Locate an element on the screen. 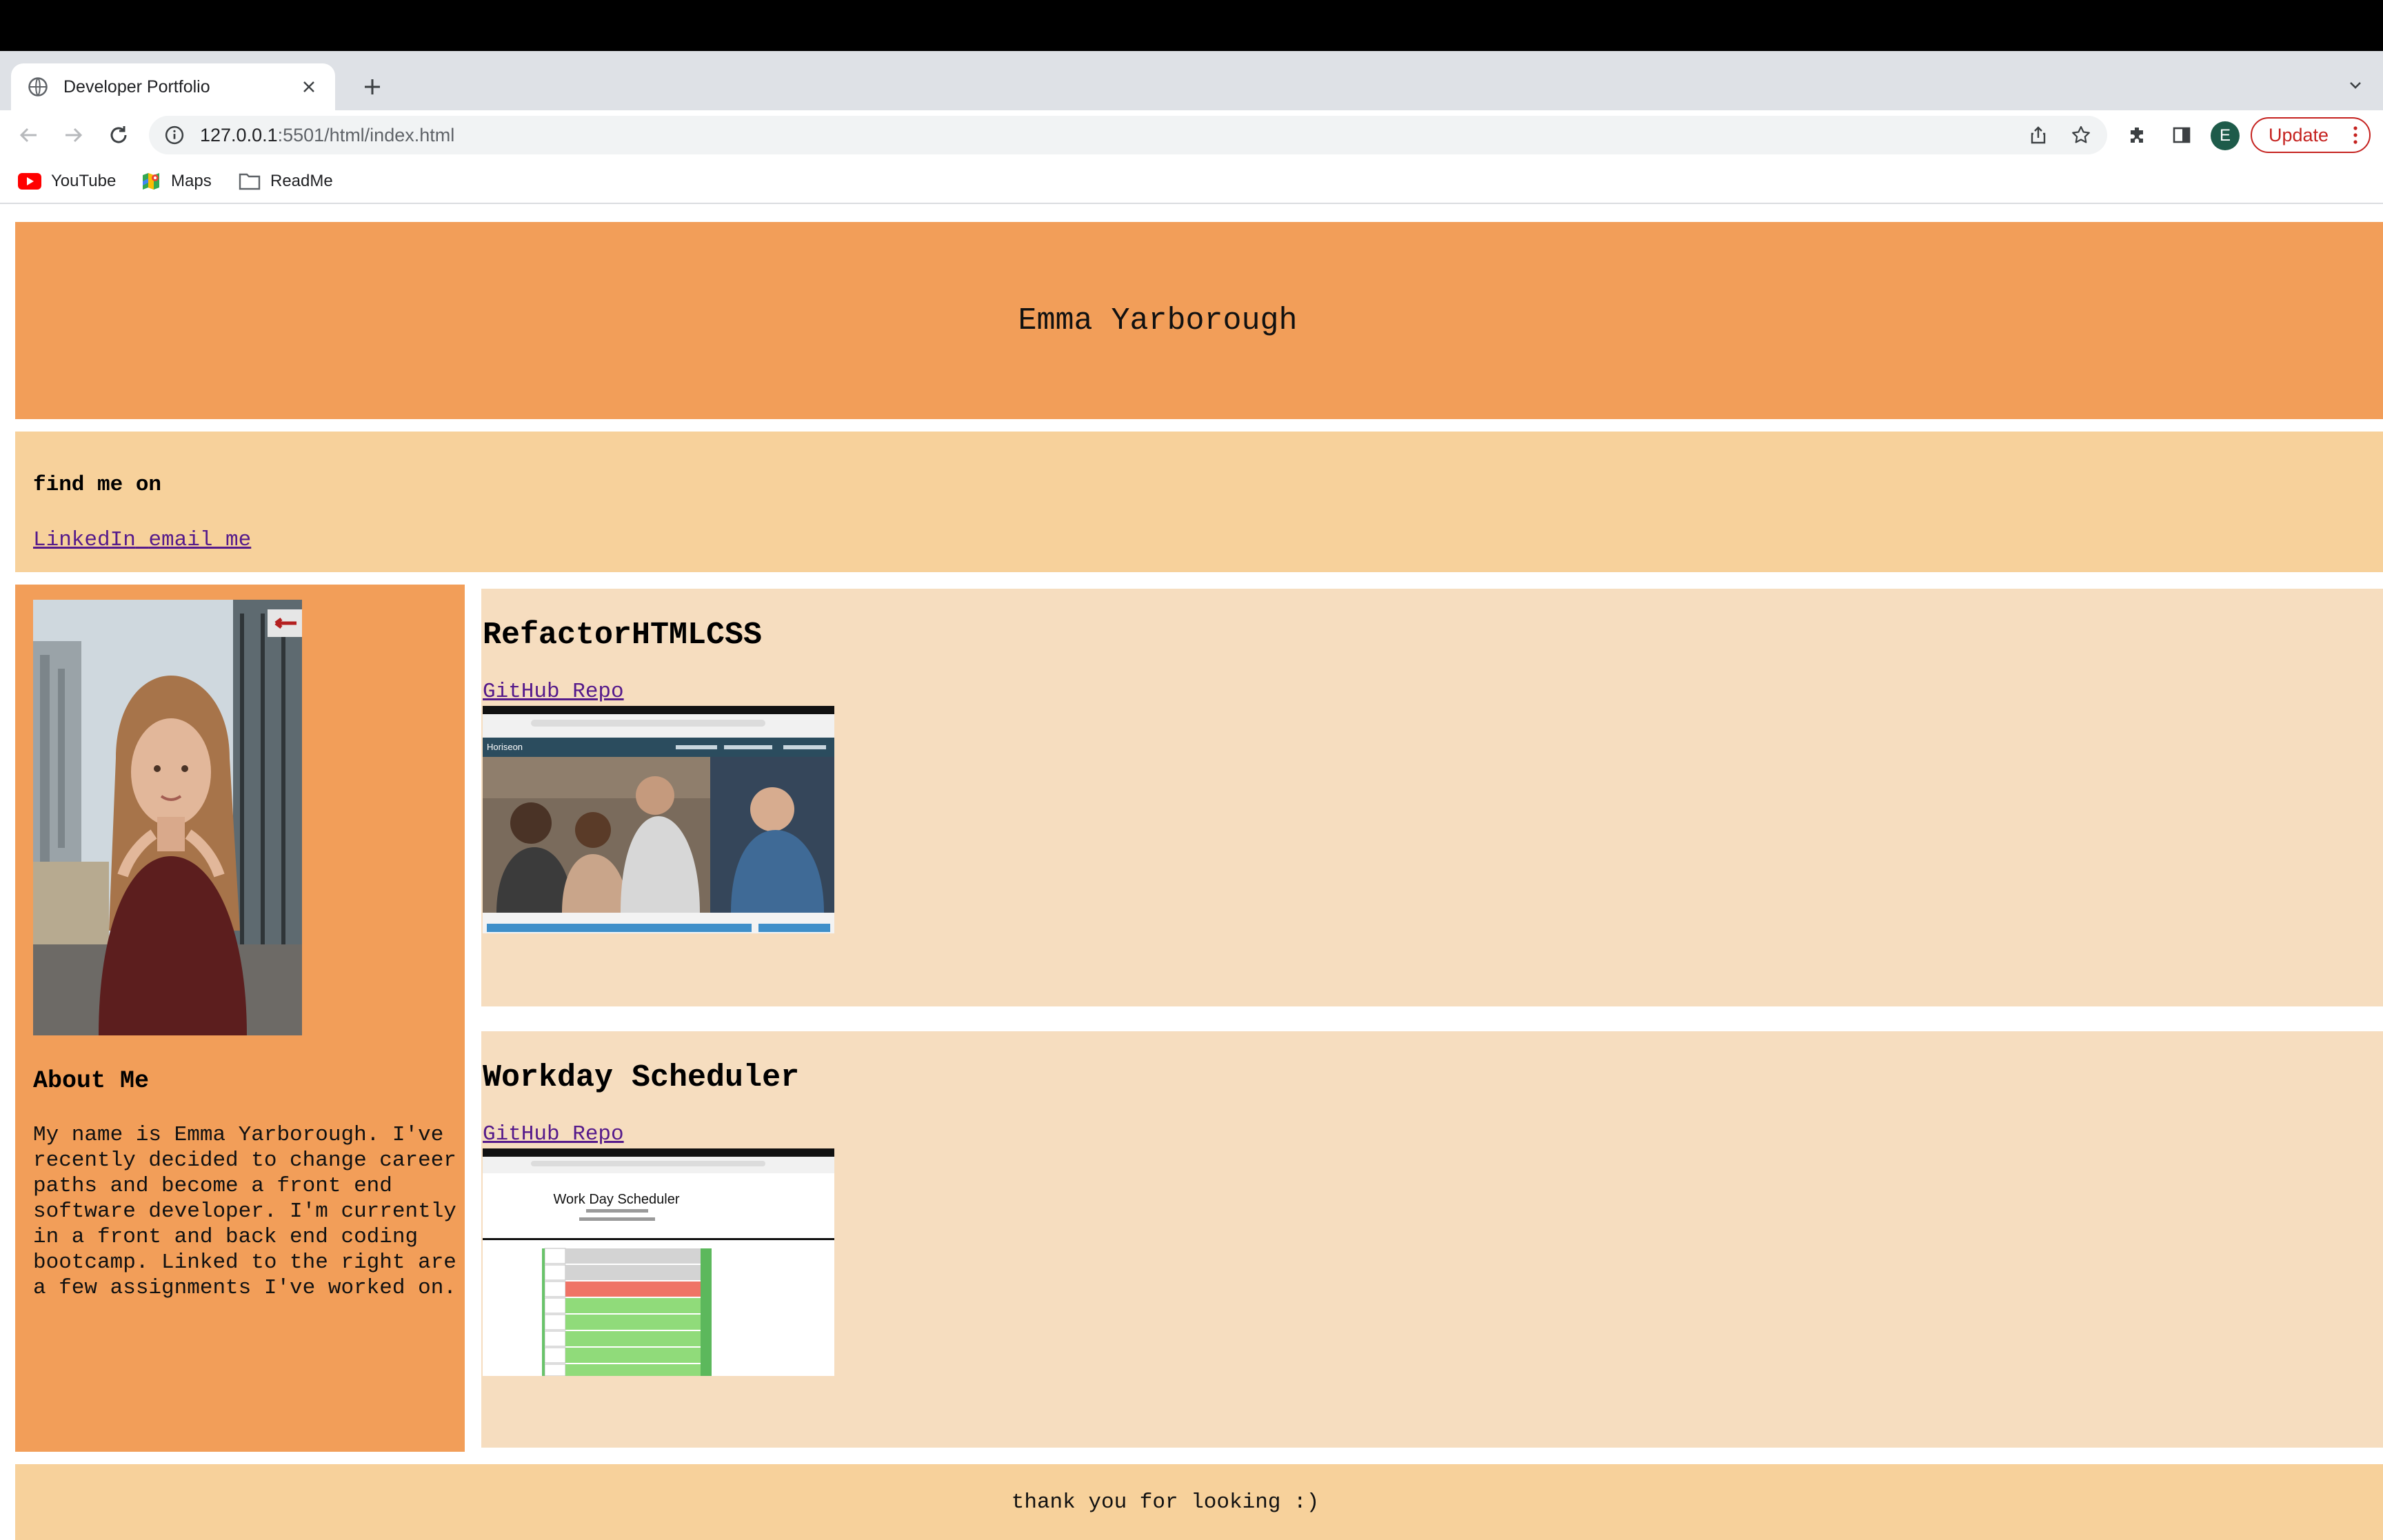 Image resolution: width=2383 pixels, height=1540 pixels. tab-developer-portfolio: Developer Portfolio is located at coordinates (173, 87).